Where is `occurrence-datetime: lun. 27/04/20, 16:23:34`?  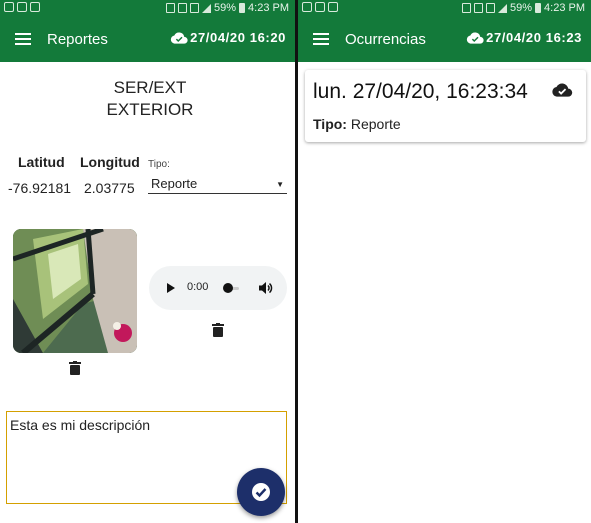 occurrence-datetime: lun. 27/04/20, 16:23:34 is located at coordinates (420, 91).